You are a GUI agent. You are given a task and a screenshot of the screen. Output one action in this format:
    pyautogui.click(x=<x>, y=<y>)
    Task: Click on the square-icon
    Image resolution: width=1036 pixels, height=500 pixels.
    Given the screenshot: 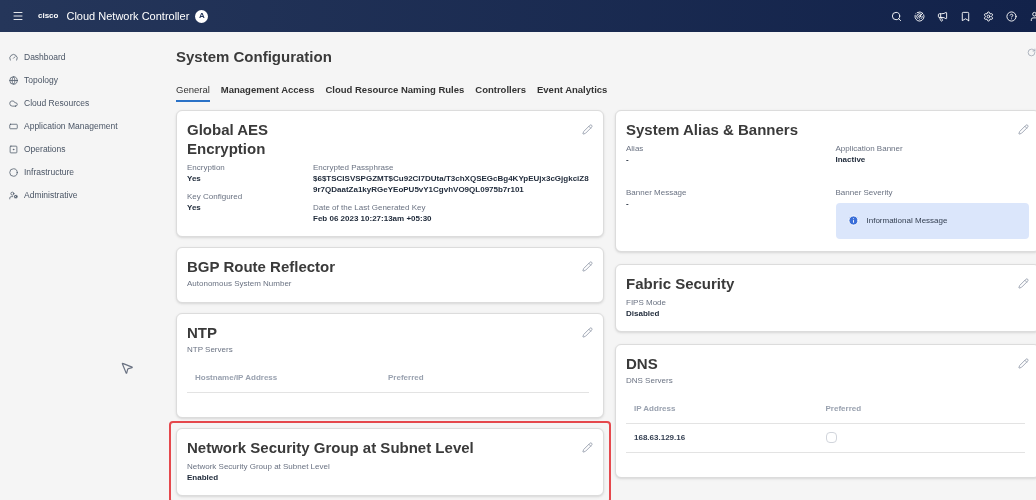 What is the action you would take?
    pyautogui.click(x=13, y=149)
    